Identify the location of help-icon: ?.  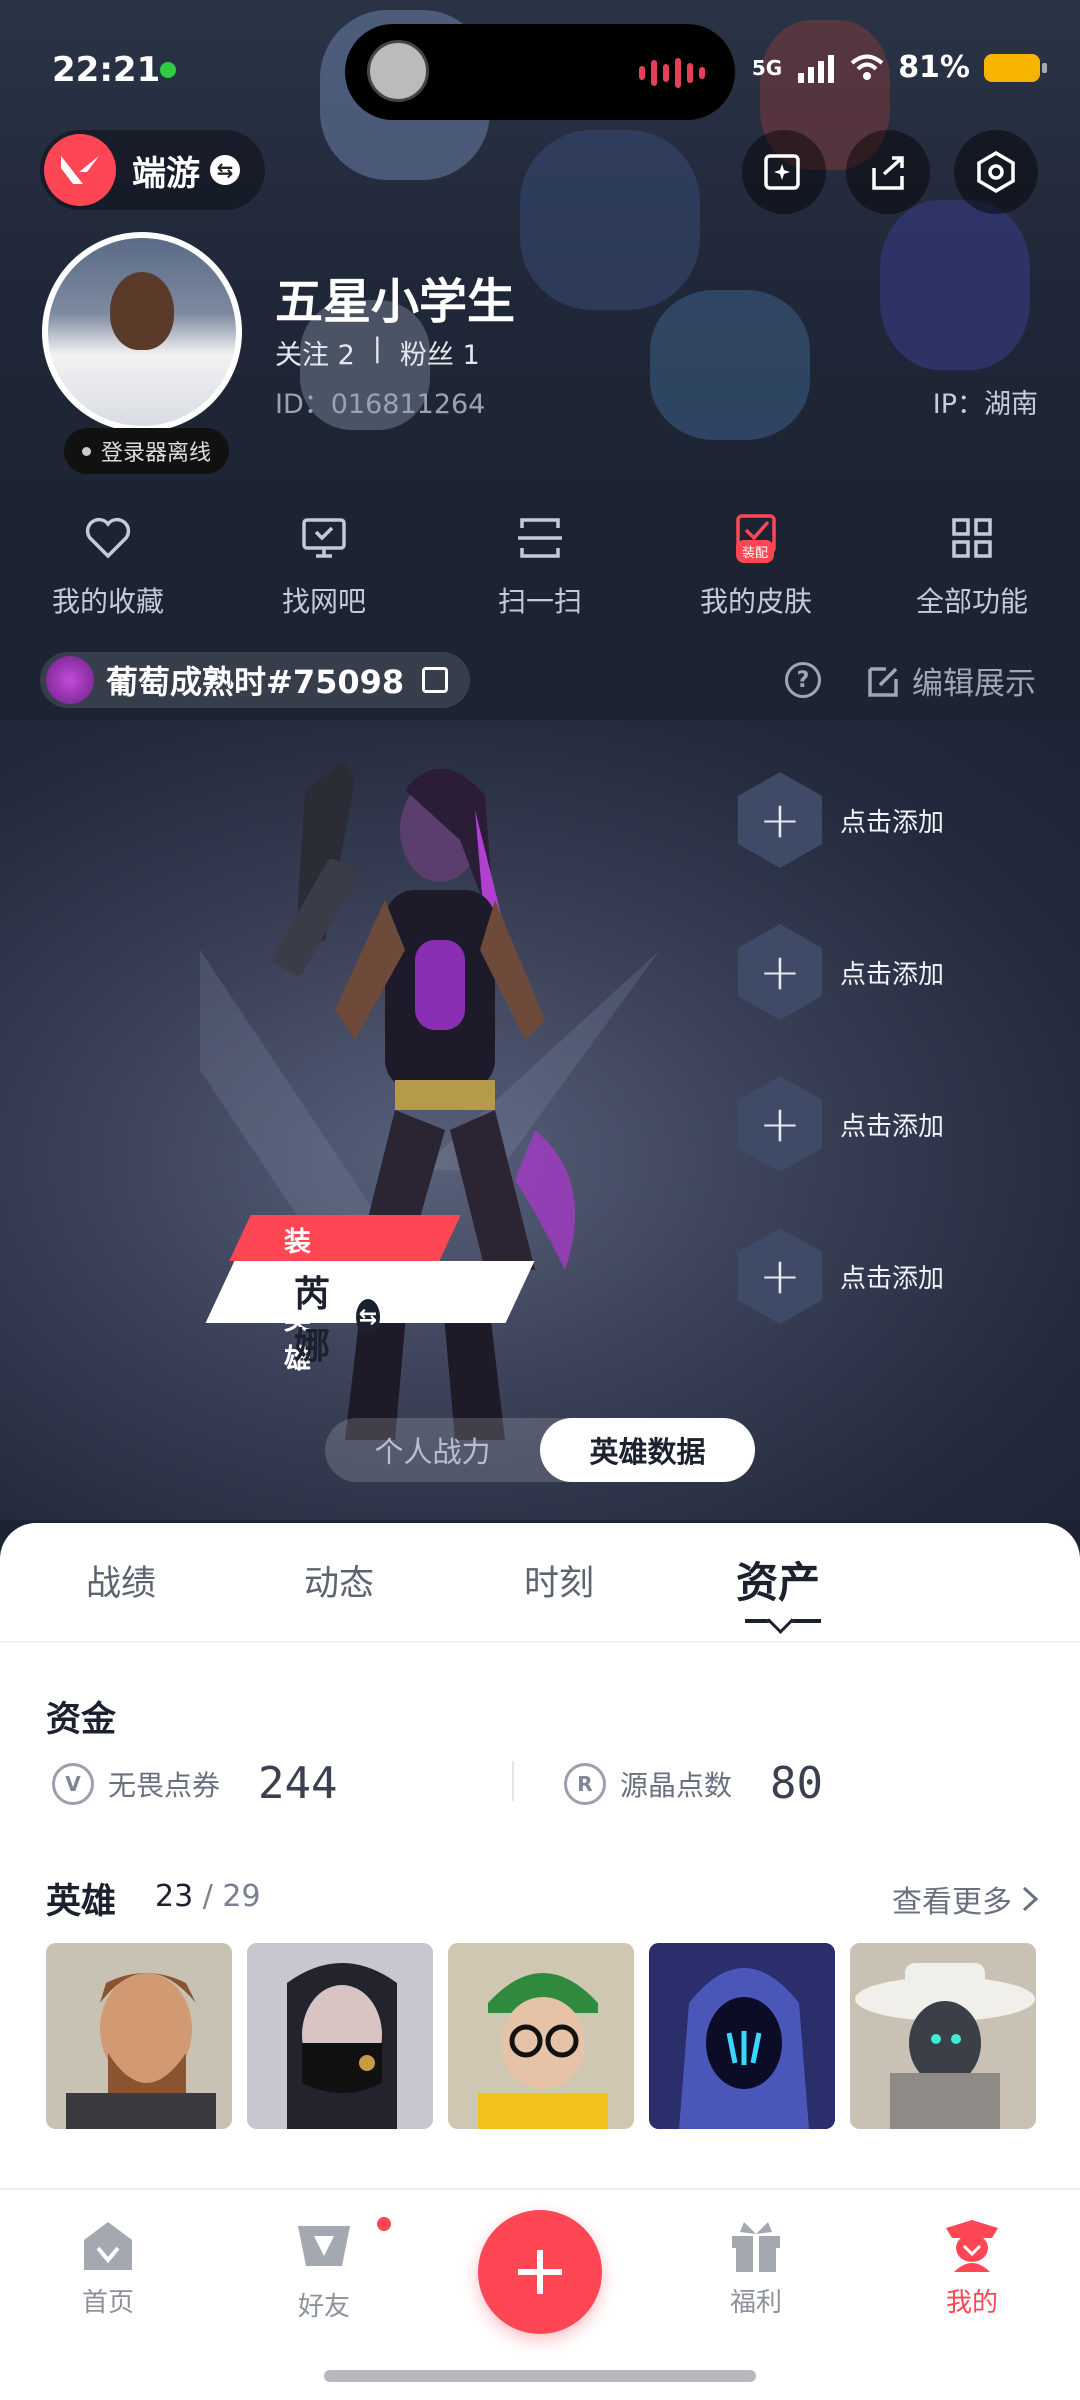
(803, 680).